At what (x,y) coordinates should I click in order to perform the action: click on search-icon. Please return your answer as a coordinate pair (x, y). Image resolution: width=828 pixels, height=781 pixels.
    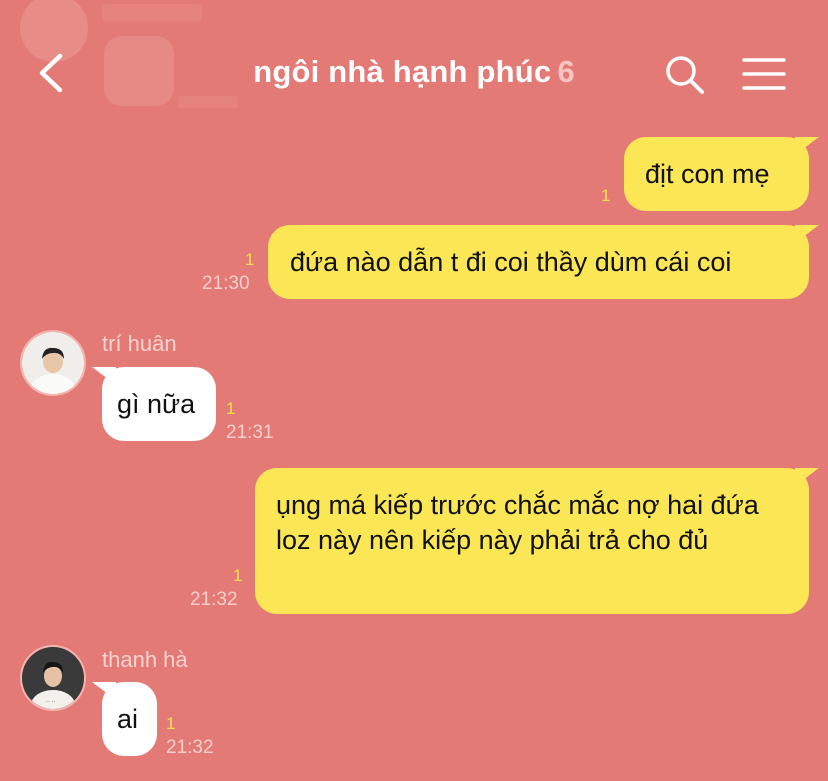
    Looking at the image, I should click on (685, 75).